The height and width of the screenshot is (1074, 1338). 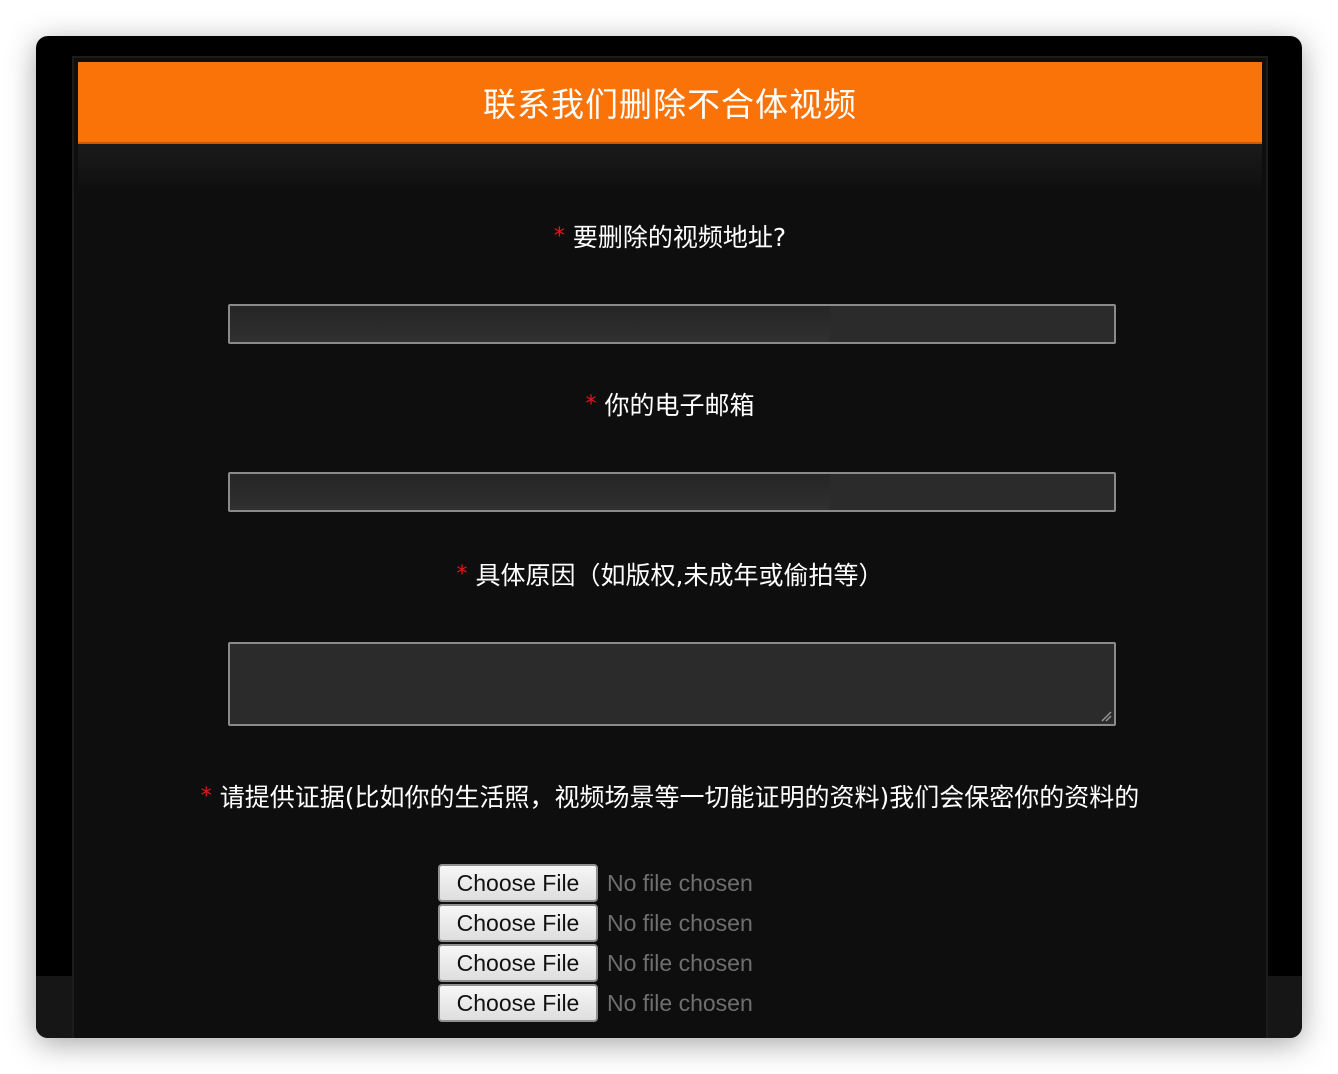 I want to click on modal-title: 联系我们删除不合体视频, so click(x=670, y=104).